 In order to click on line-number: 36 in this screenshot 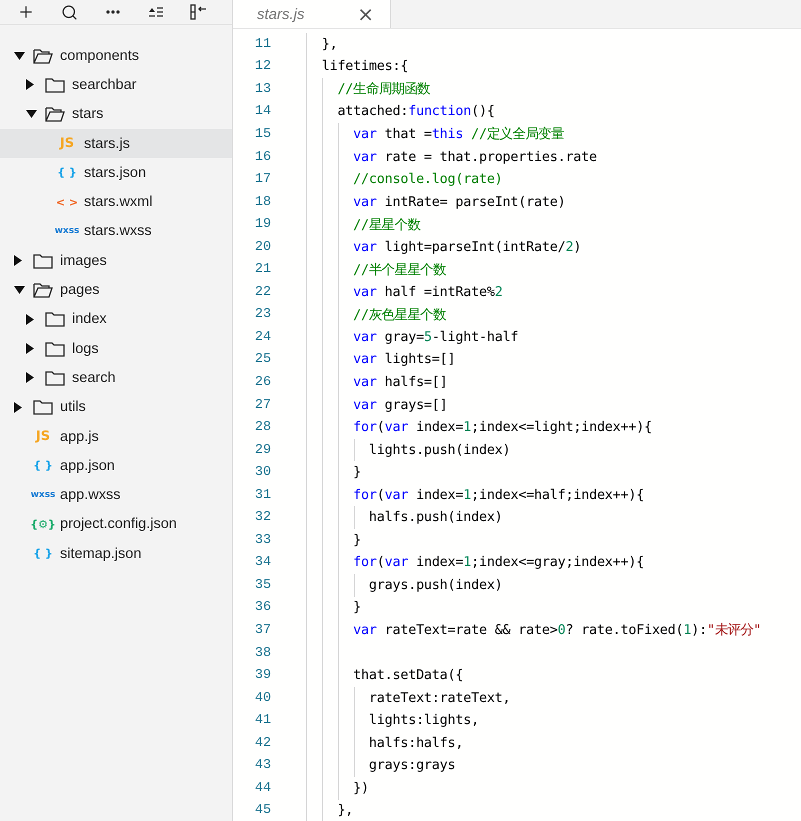, I will do `click(263, 608)`.